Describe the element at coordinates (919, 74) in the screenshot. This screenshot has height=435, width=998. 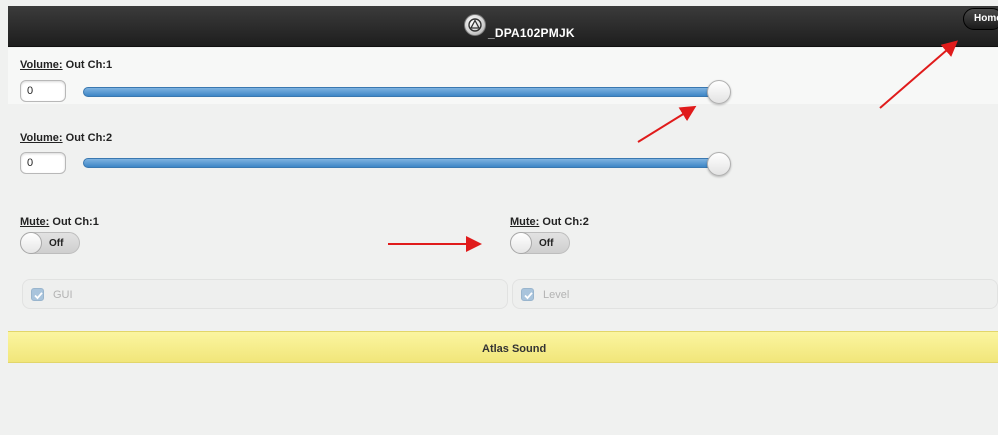
I see `arrow-to-home-button` at that location.